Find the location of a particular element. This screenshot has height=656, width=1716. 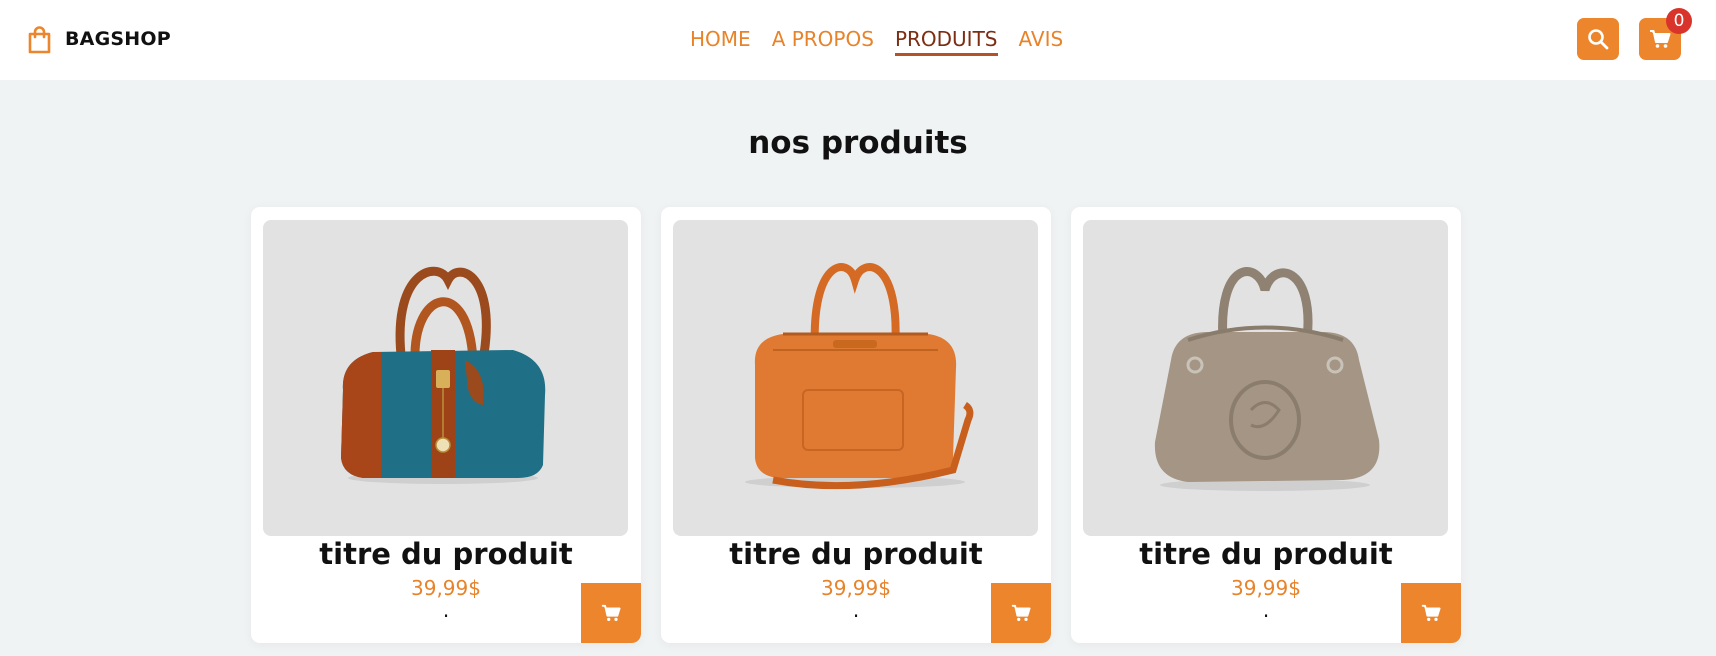

nav-avis: AVIS is located at coordinates (1041, 41).